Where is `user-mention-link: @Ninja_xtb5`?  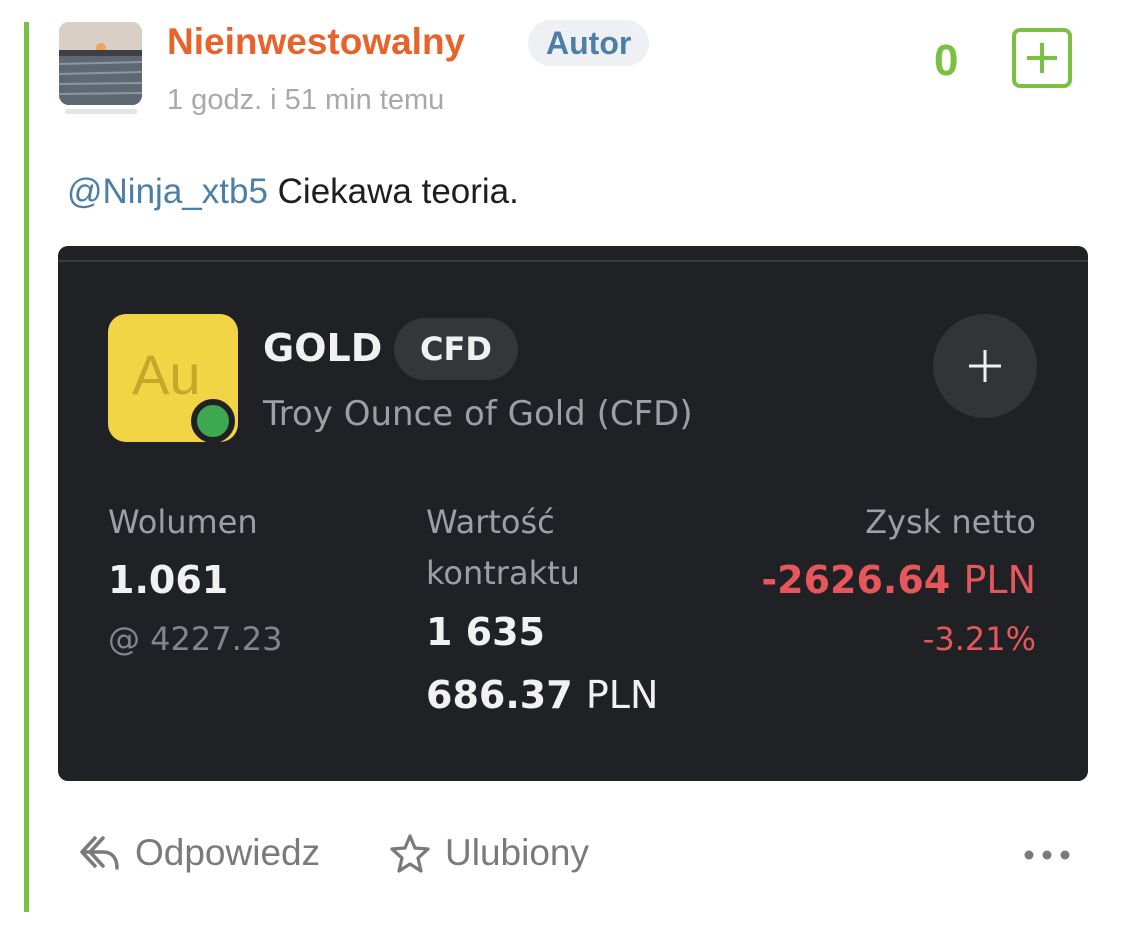 user-mention-link: @Ninja_xtb5 is located at coordinates (167, 191).